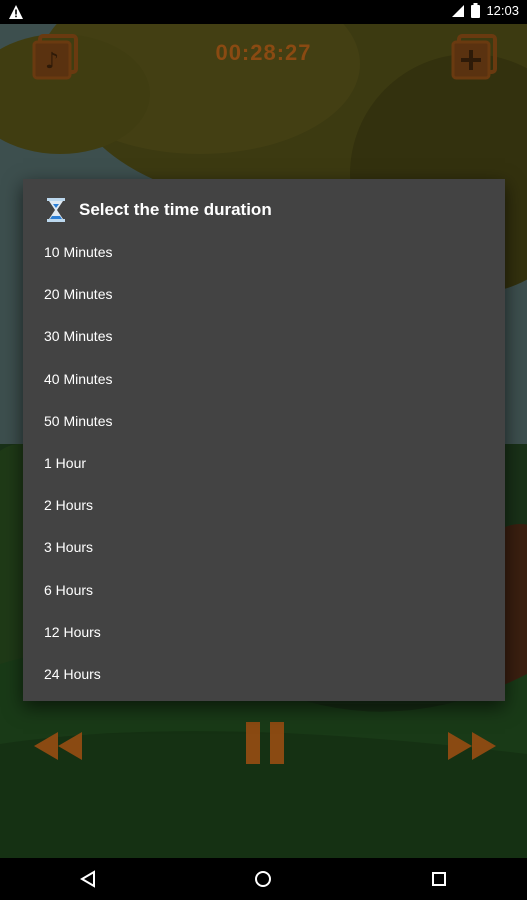 The width and height of the screenshot is (527, 900). What do you see at coordinates (264, 252) in the screenshot?
I see `option-10-minutes: 10 Minutes` at bounding box center [264, 252].